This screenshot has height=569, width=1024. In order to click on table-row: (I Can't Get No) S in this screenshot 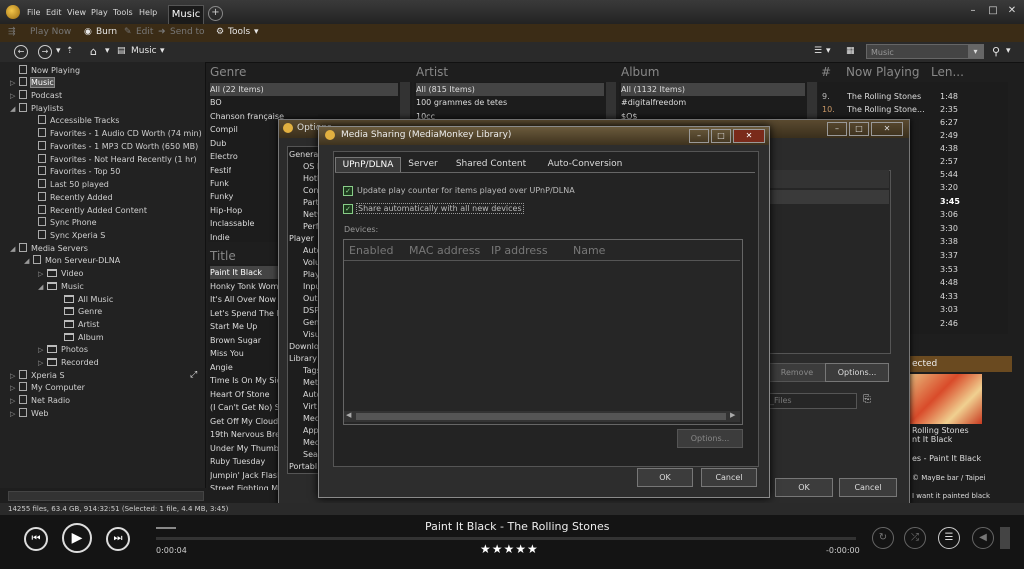, I will do `click(244, 407)`.